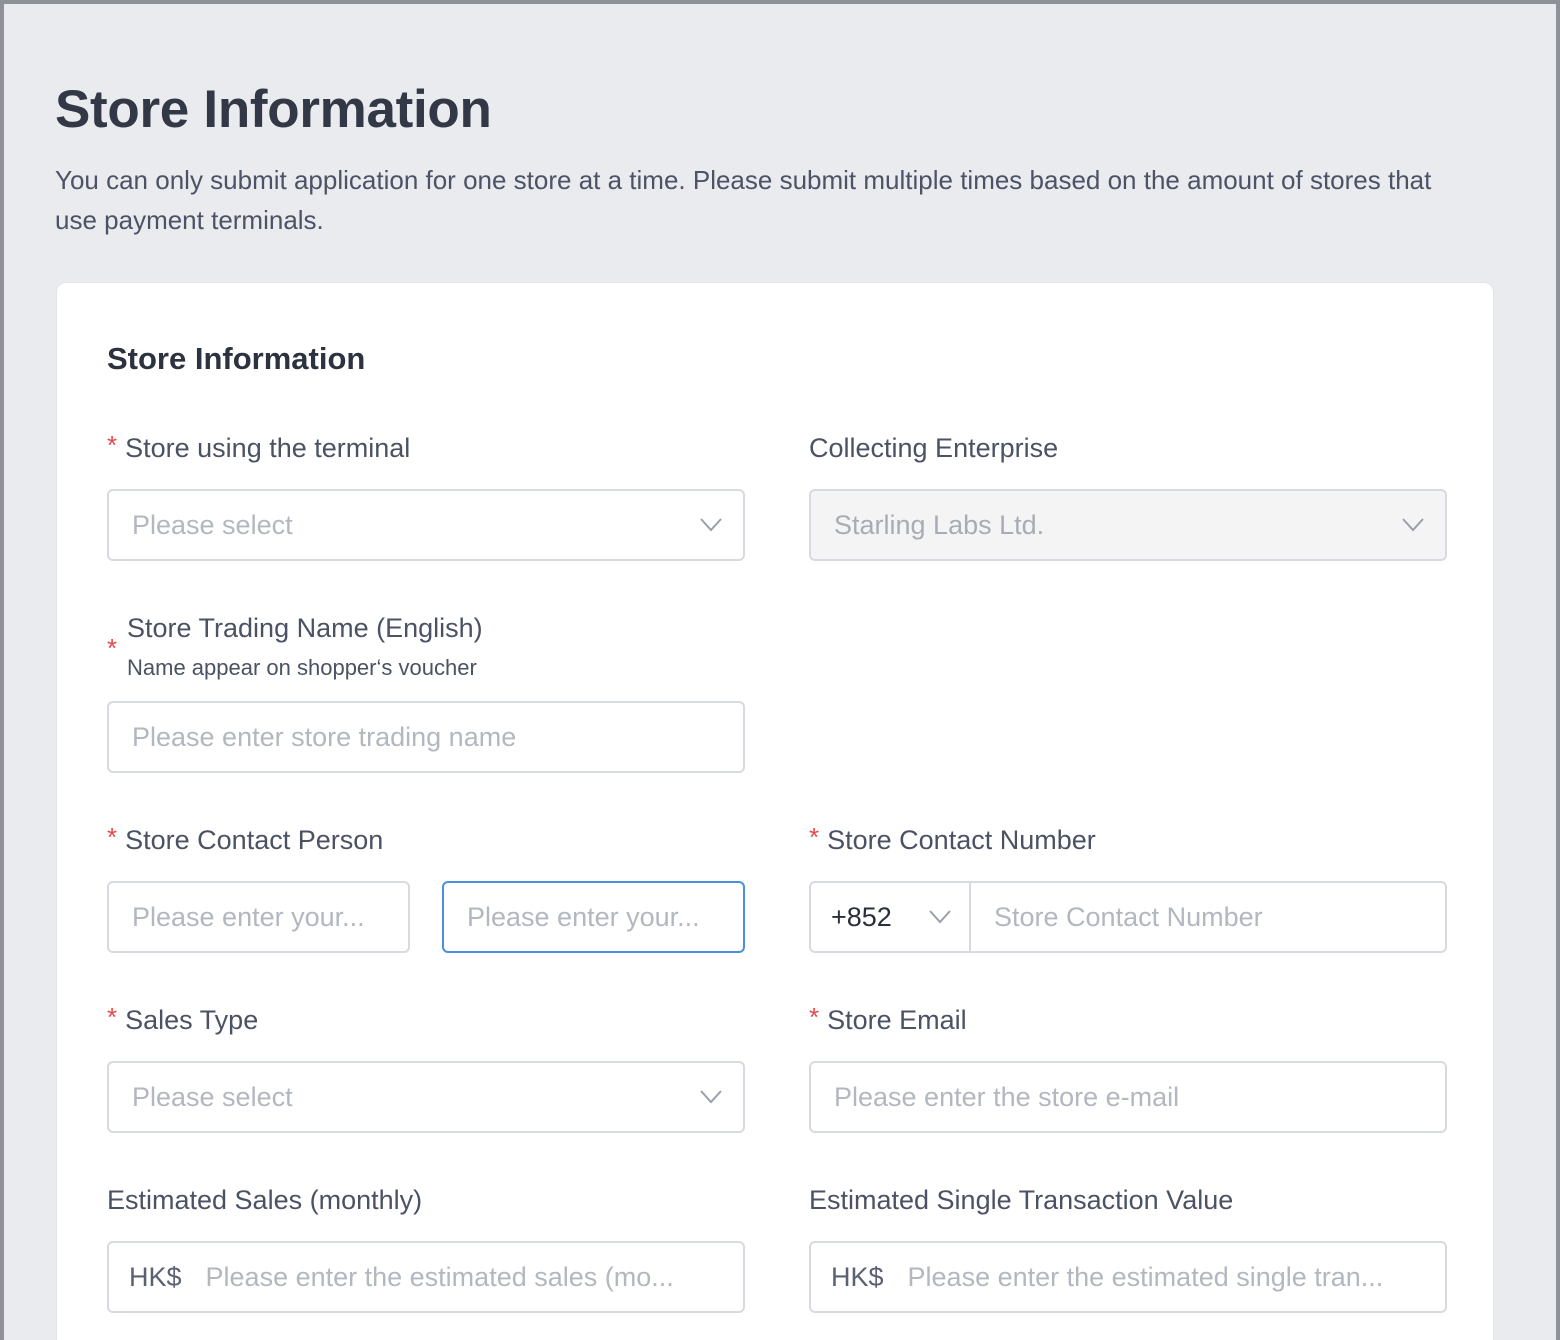 The width and height of the screenshot is (1560, 1340). I want to click on estimated-single-label: Estimated Single Transaction Value, so click(1021, 1200).